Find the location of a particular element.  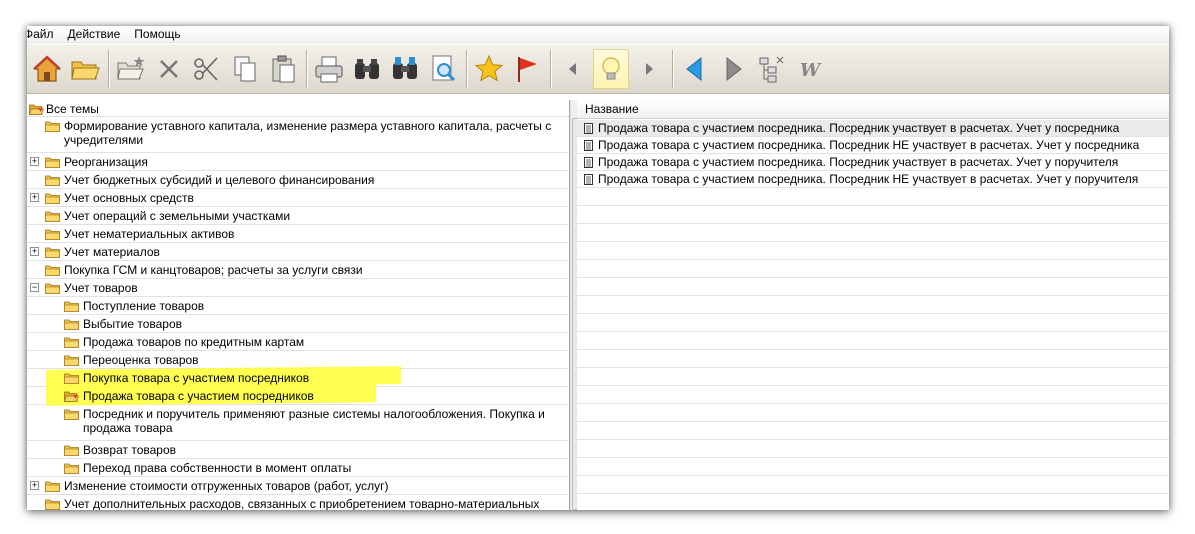

copy-button is located at coordinates (245, 69).